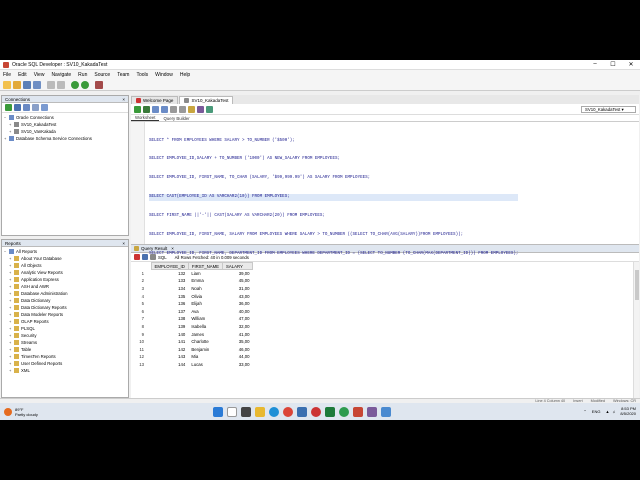  What do you see at coordinates (21, 412) in the screenshot?
I see `weather-widget: 89°F Partly cloudy` at bounding box center [21, 412].